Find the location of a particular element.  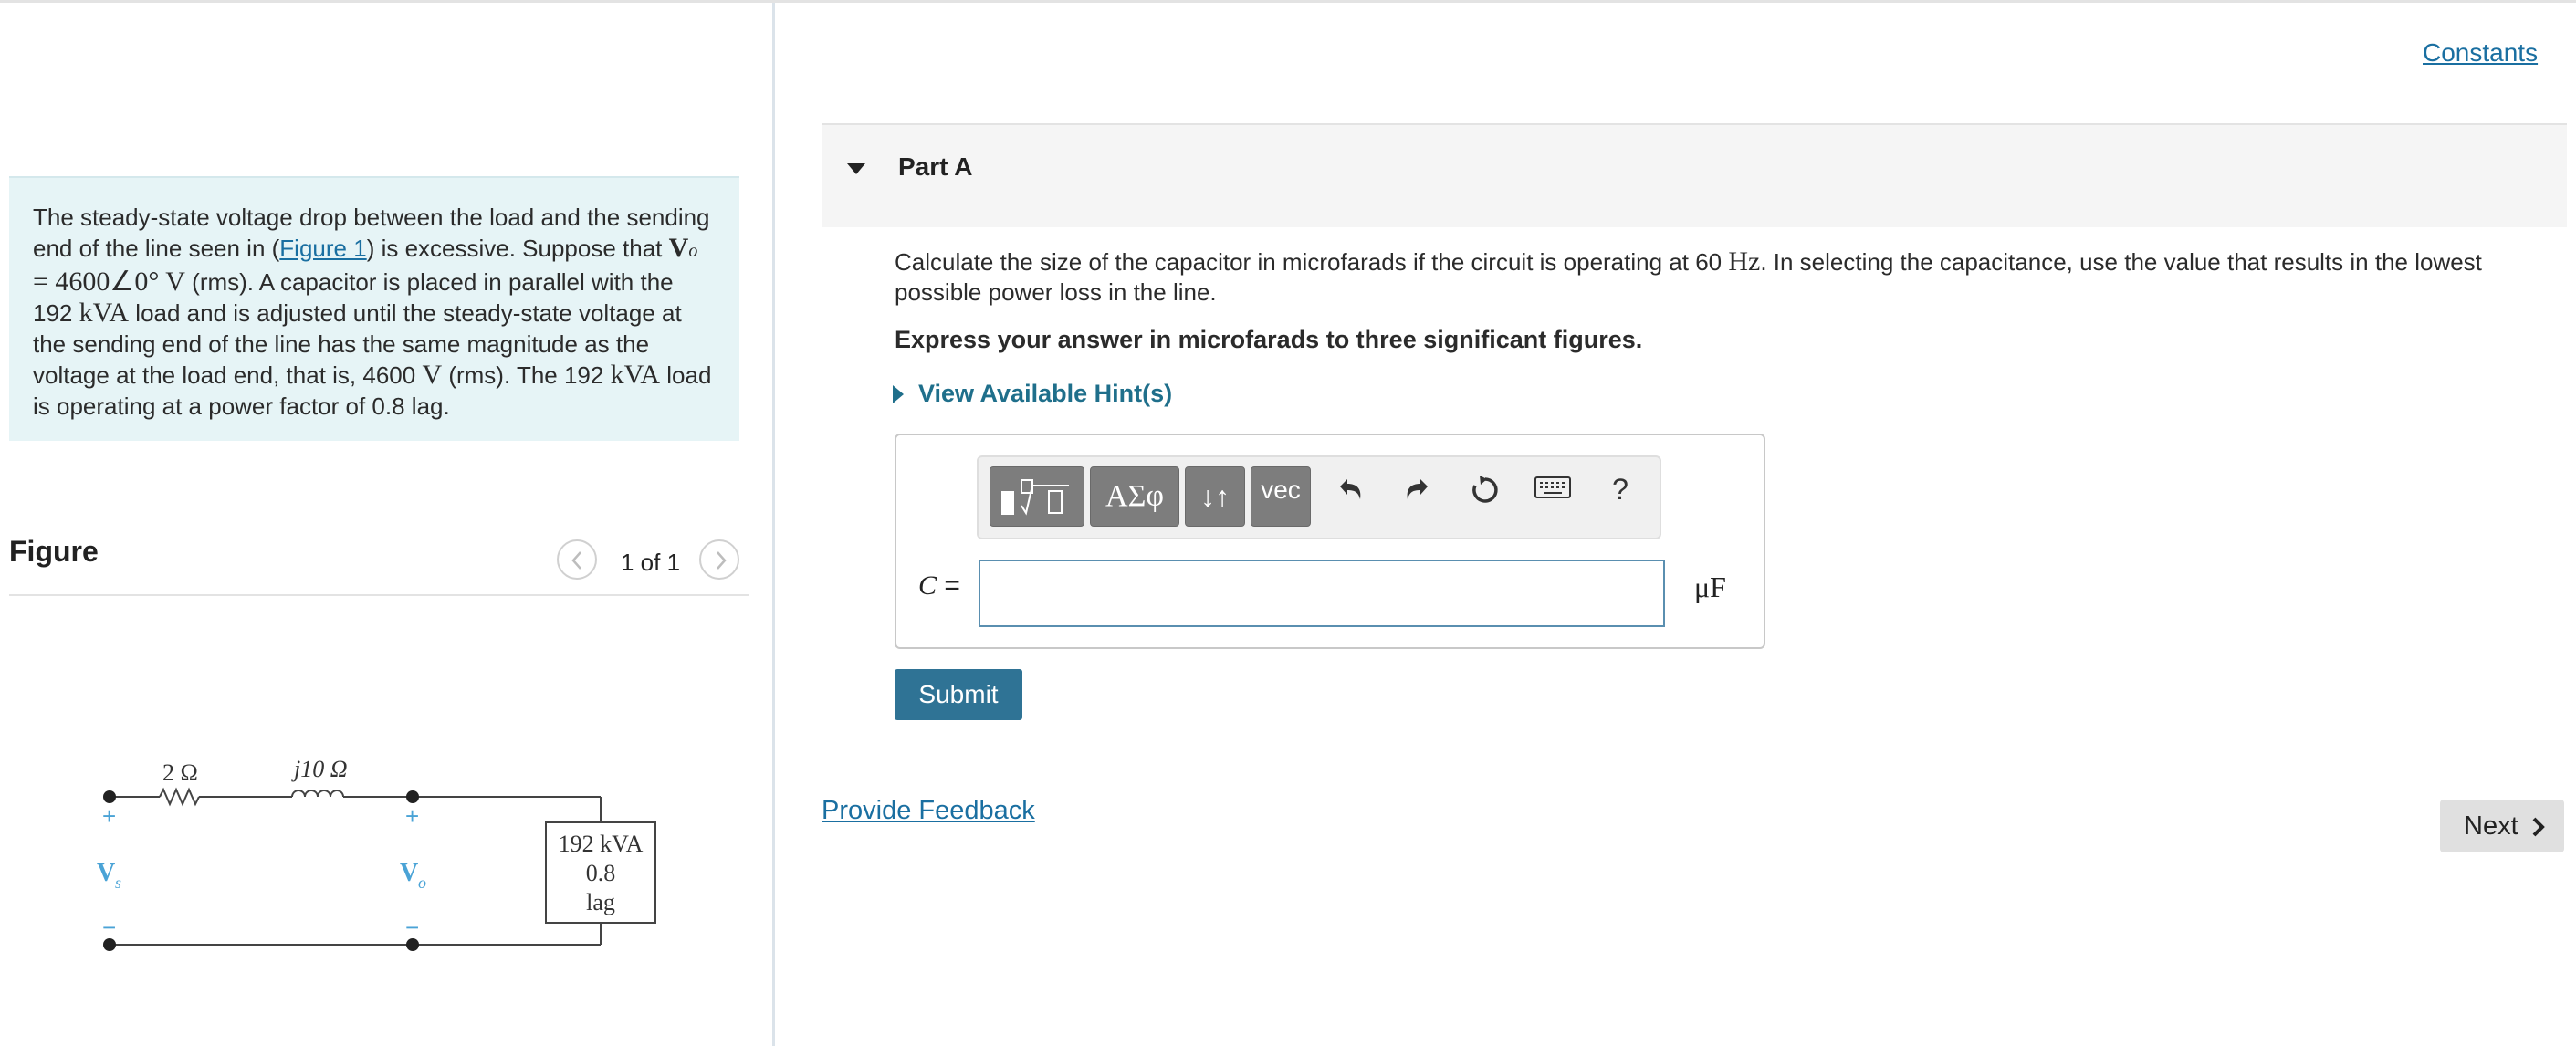

subscript-superscript-button: ↓↑ is located at coordinates (1215, 496).